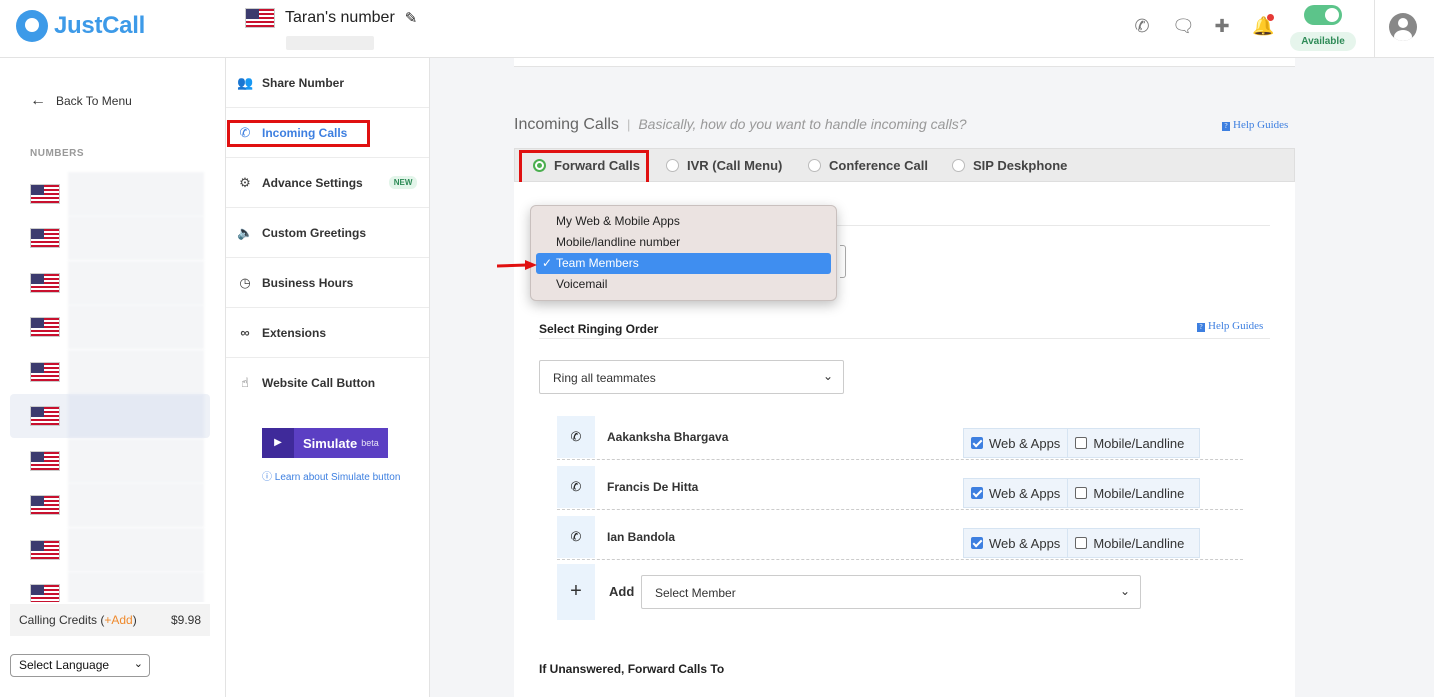 The height and width of the screenshot is (697, 1434). I want to click on tab-sip-deskphone: SIP Deskphone, so click(1009, 165).